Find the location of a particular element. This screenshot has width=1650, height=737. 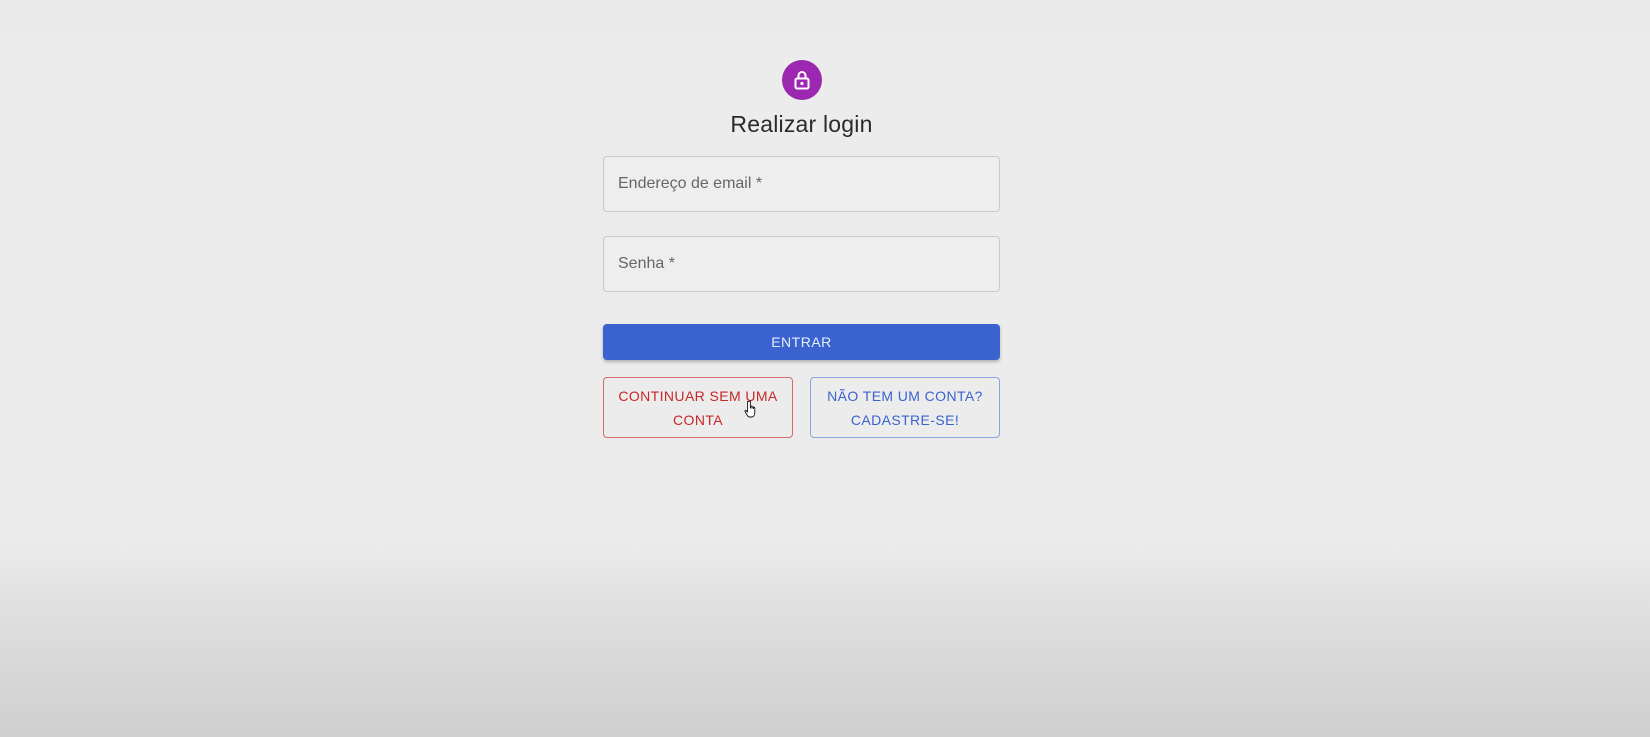

lock-avatar is located at coordinates (801, 80).